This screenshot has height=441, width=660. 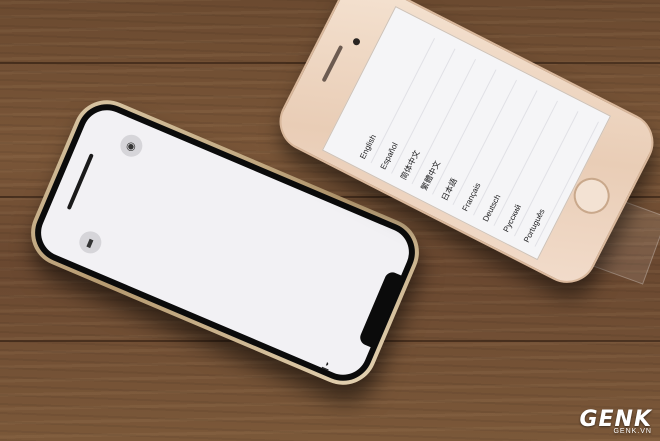 What do you see at coordinates (356, 42) in the screenshot?
I see `front-camera` at bounding box center [356, 42].